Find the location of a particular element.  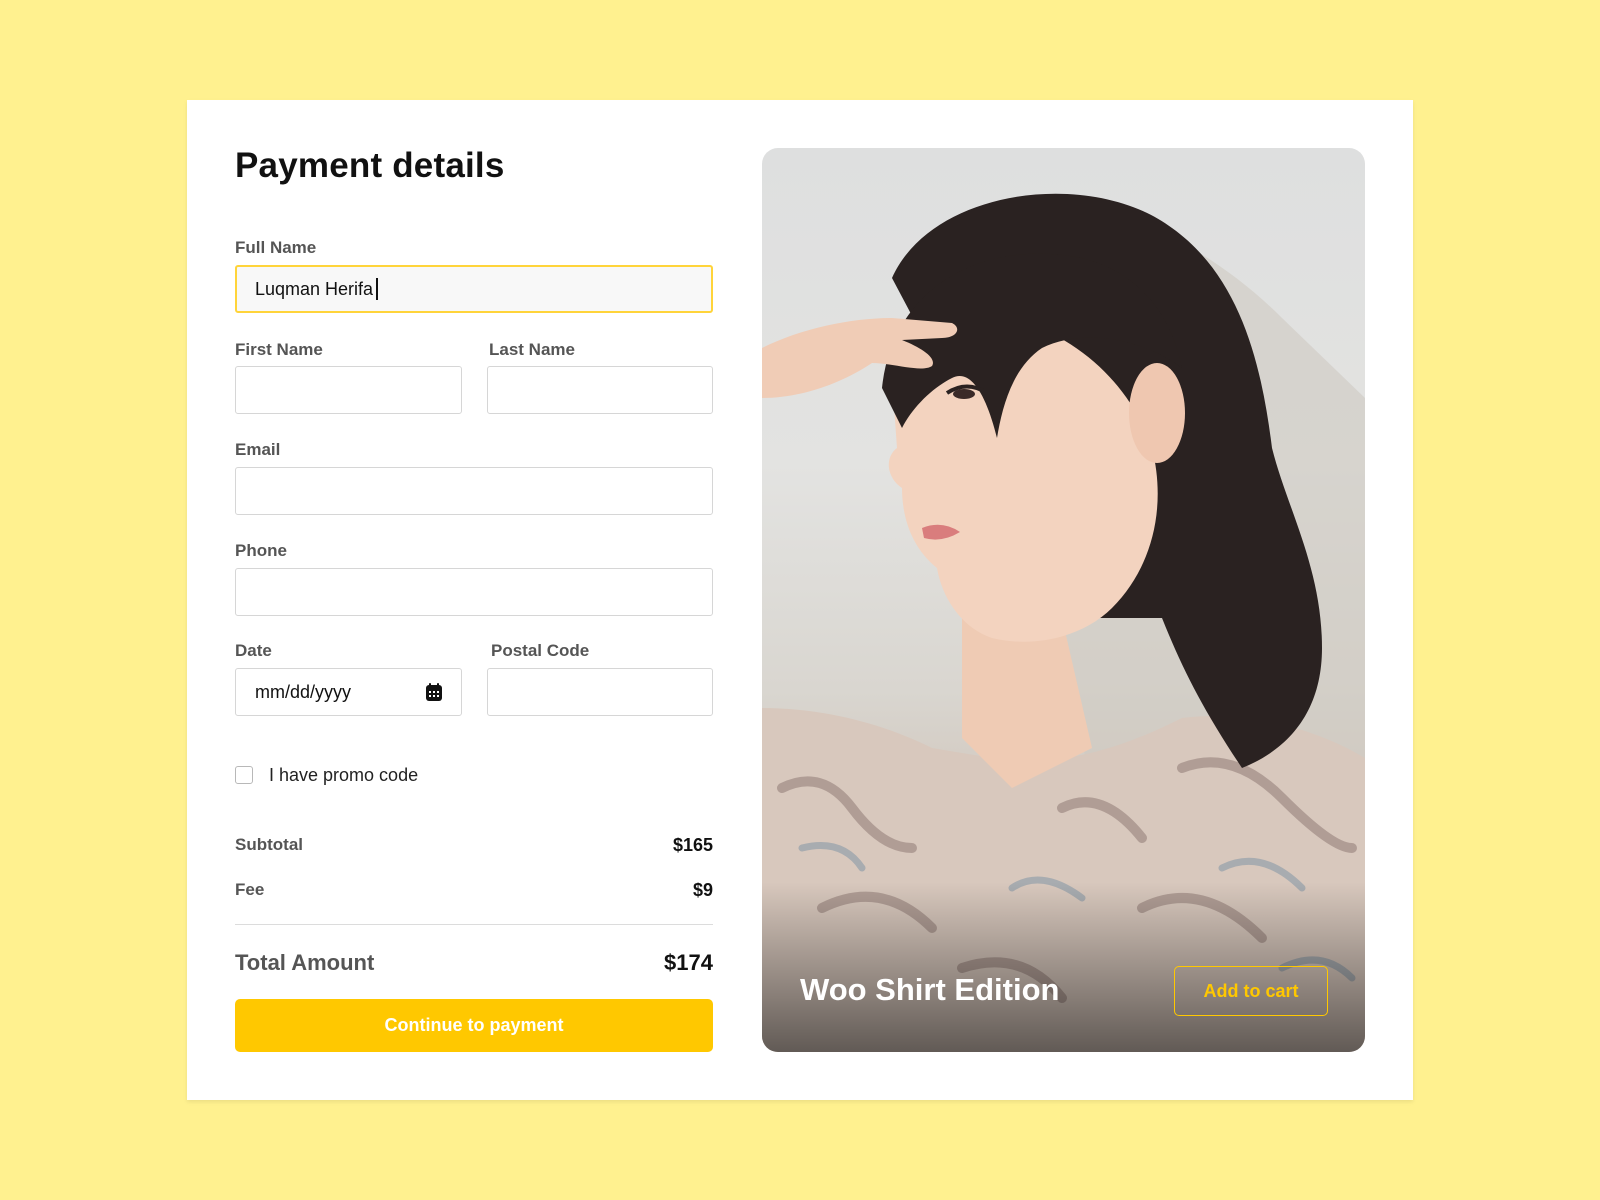

date-input: mm/dd/yyyy is located at coordinates (348, 692).